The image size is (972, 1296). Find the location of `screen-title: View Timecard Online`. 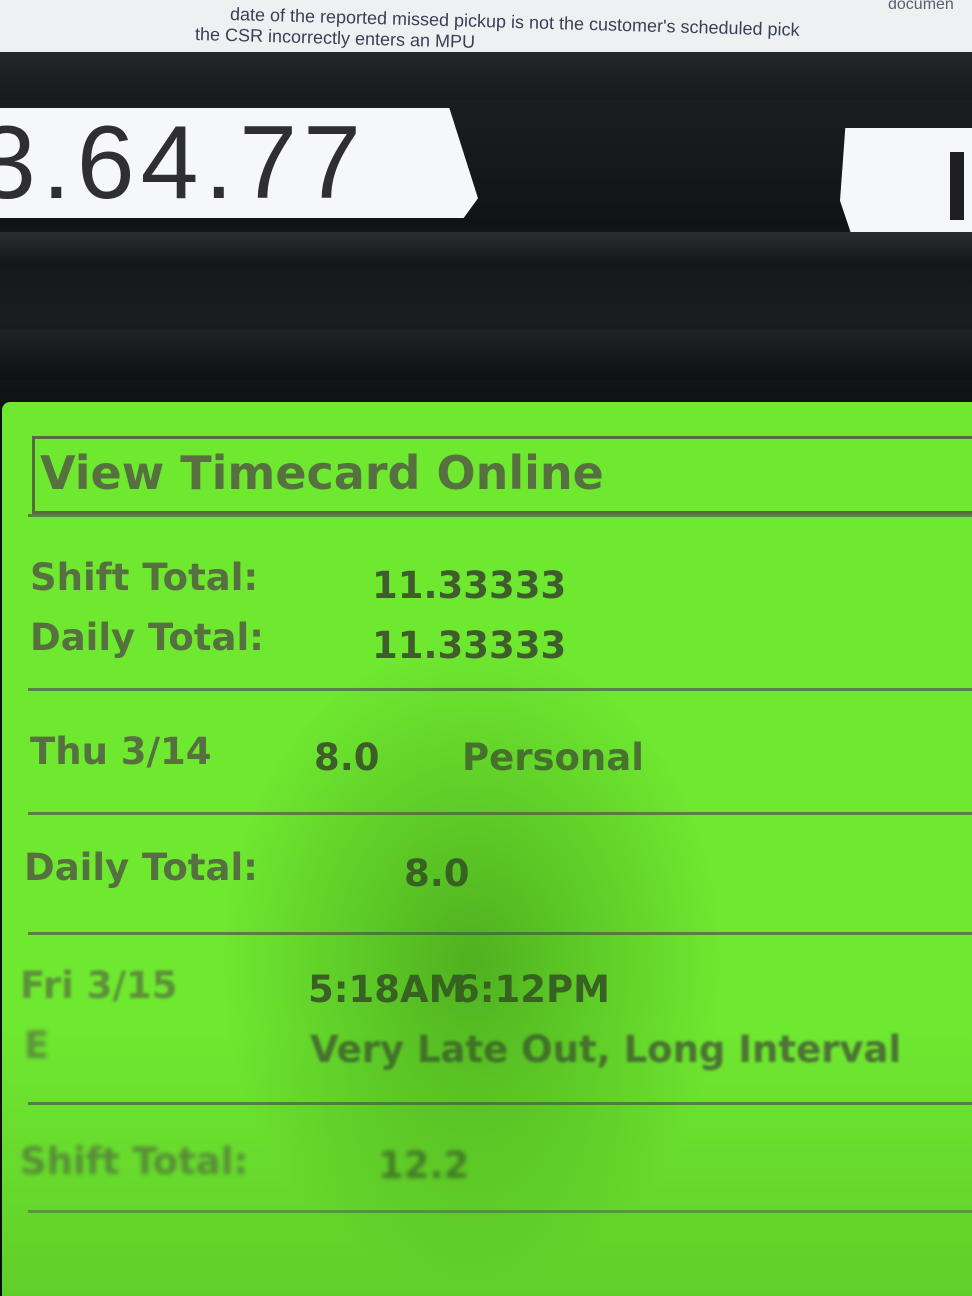

screen-title: View Timecard Online is located at coordinates (322, 473).